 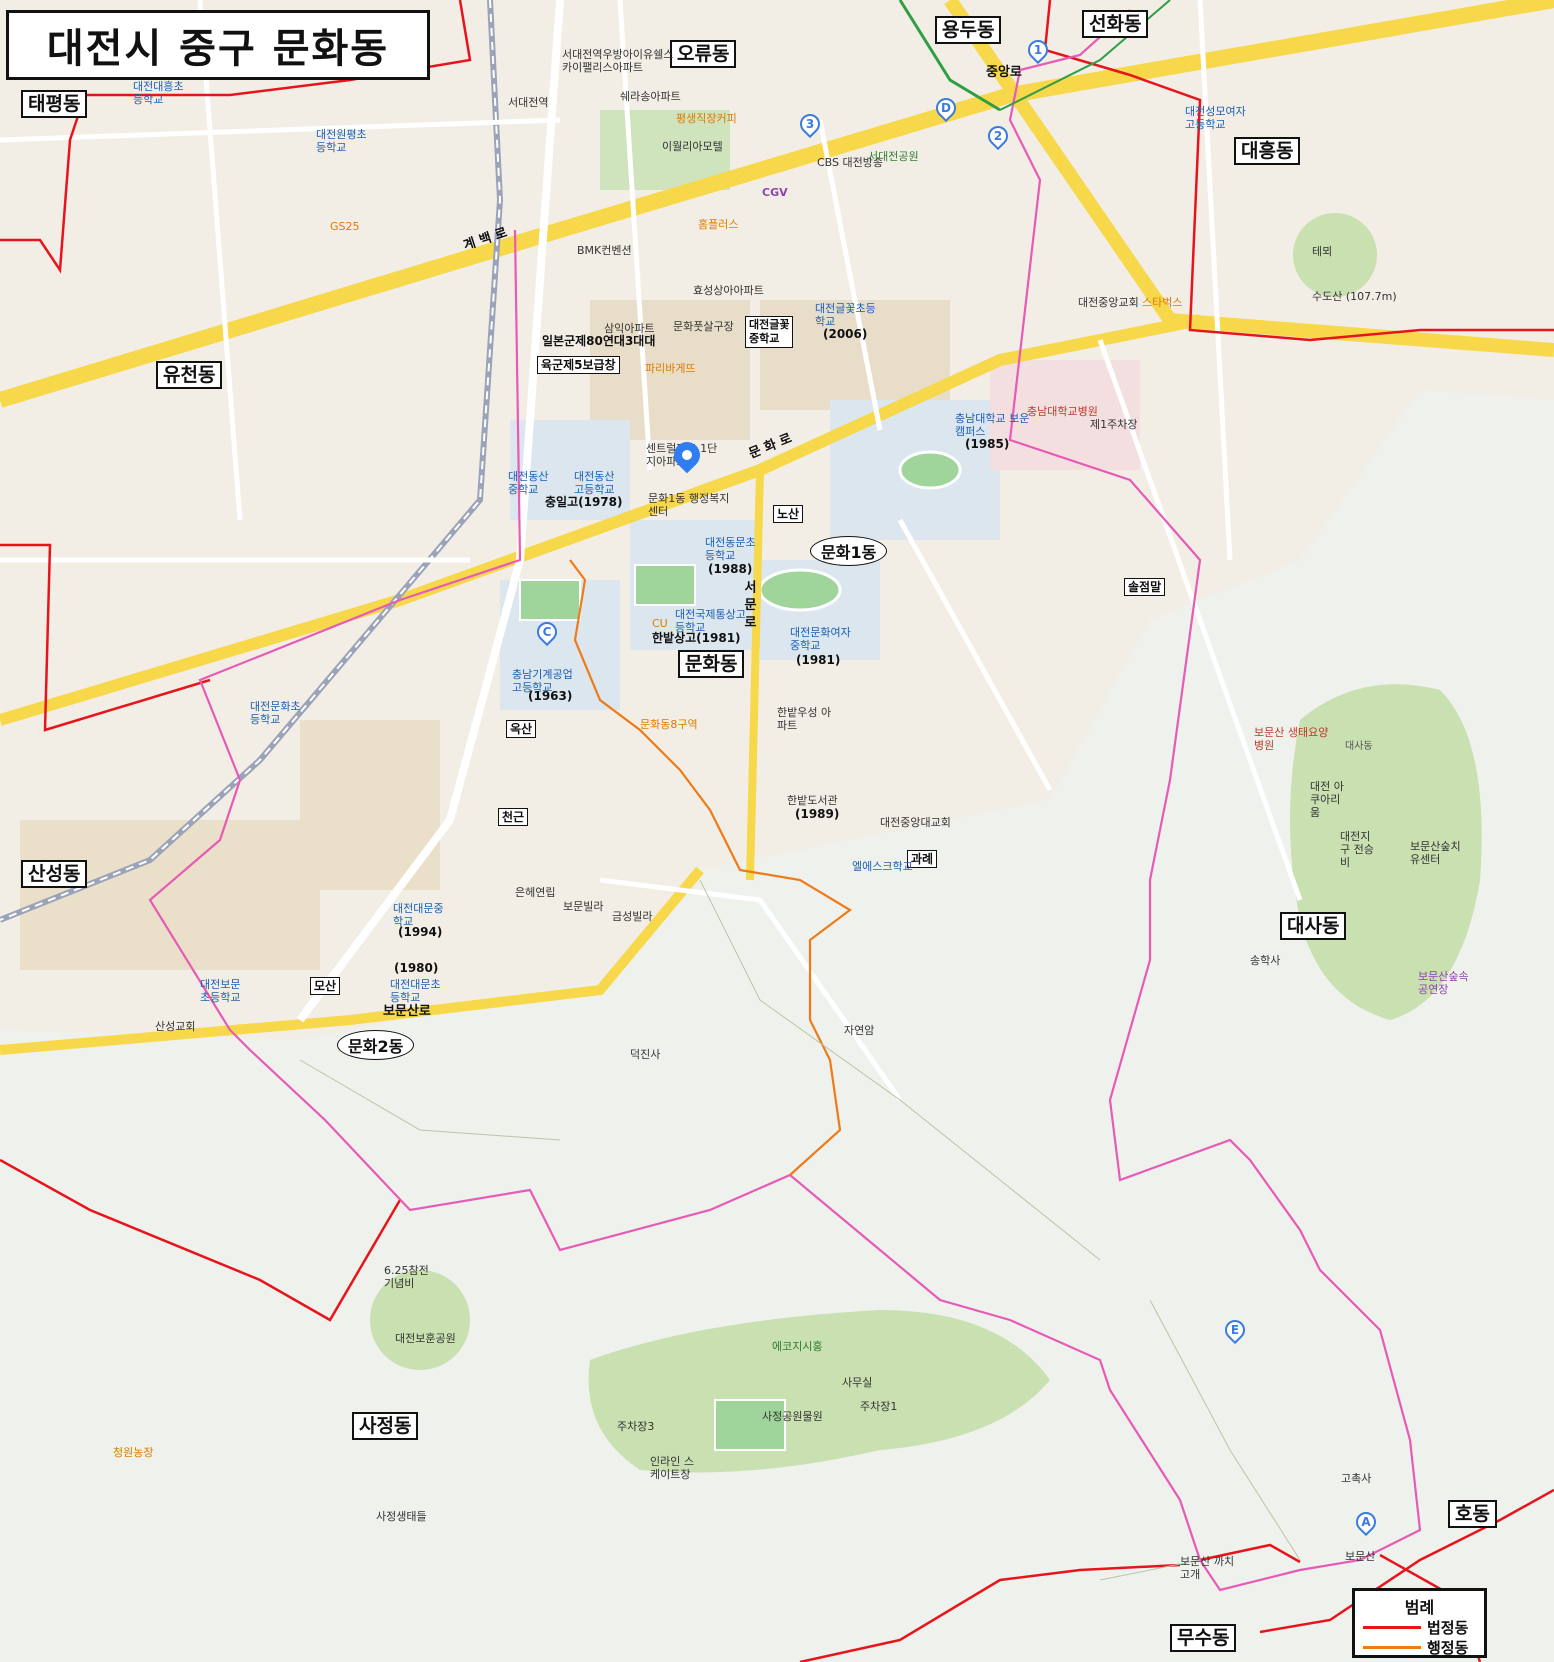 What do you see at coordinates (645, 1054) in the screenshot?
I see `place-label: 덕진사` at bounding box center [645, 1054].